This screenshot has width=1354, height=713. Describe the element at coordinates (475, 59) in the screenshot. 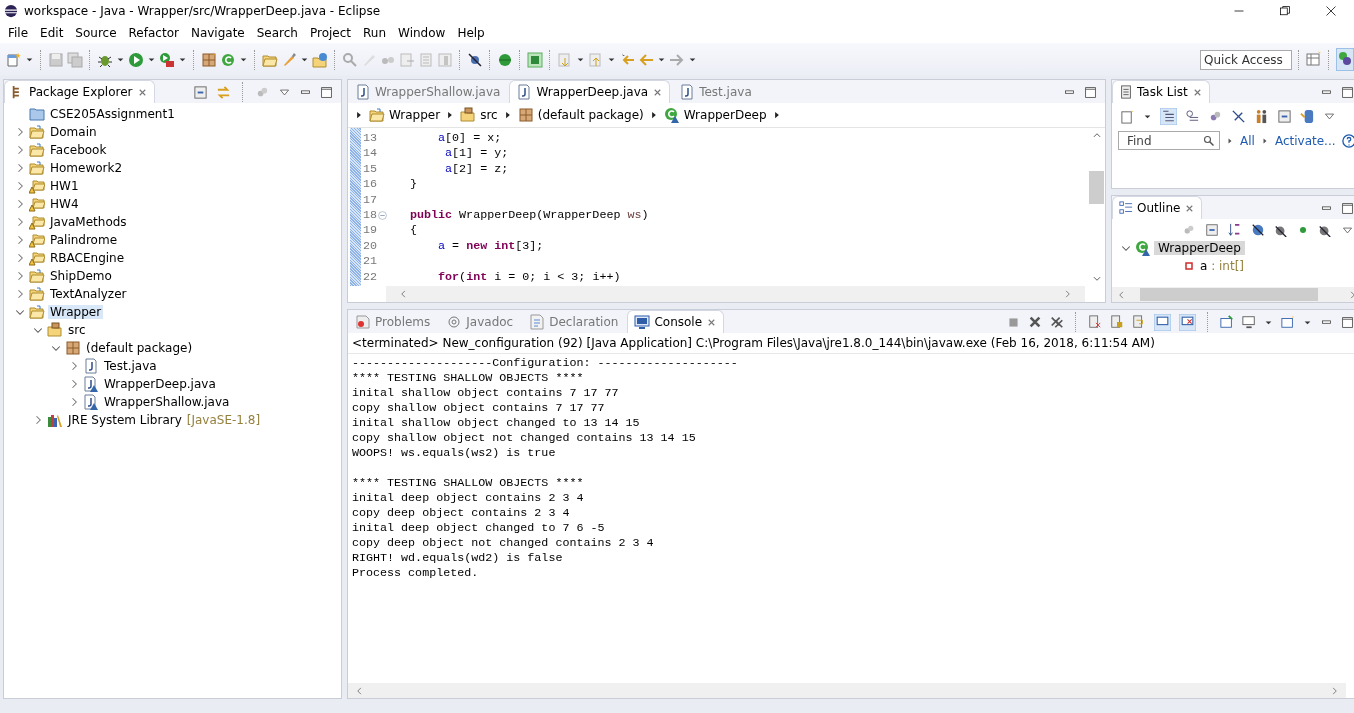

I see `crossed-link-icon` at that location.